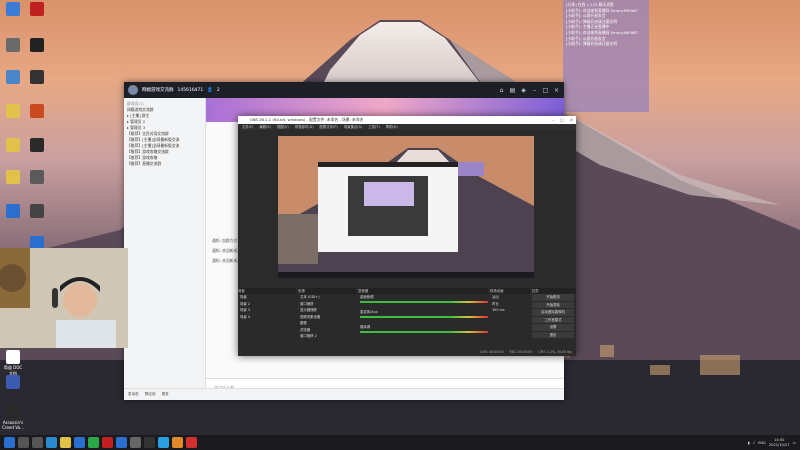 This screenshot has height=450, width=800. Describe the element at coordinates (190, 90) in the screenshot. I see `qq-group-id: 145616471` at that location.